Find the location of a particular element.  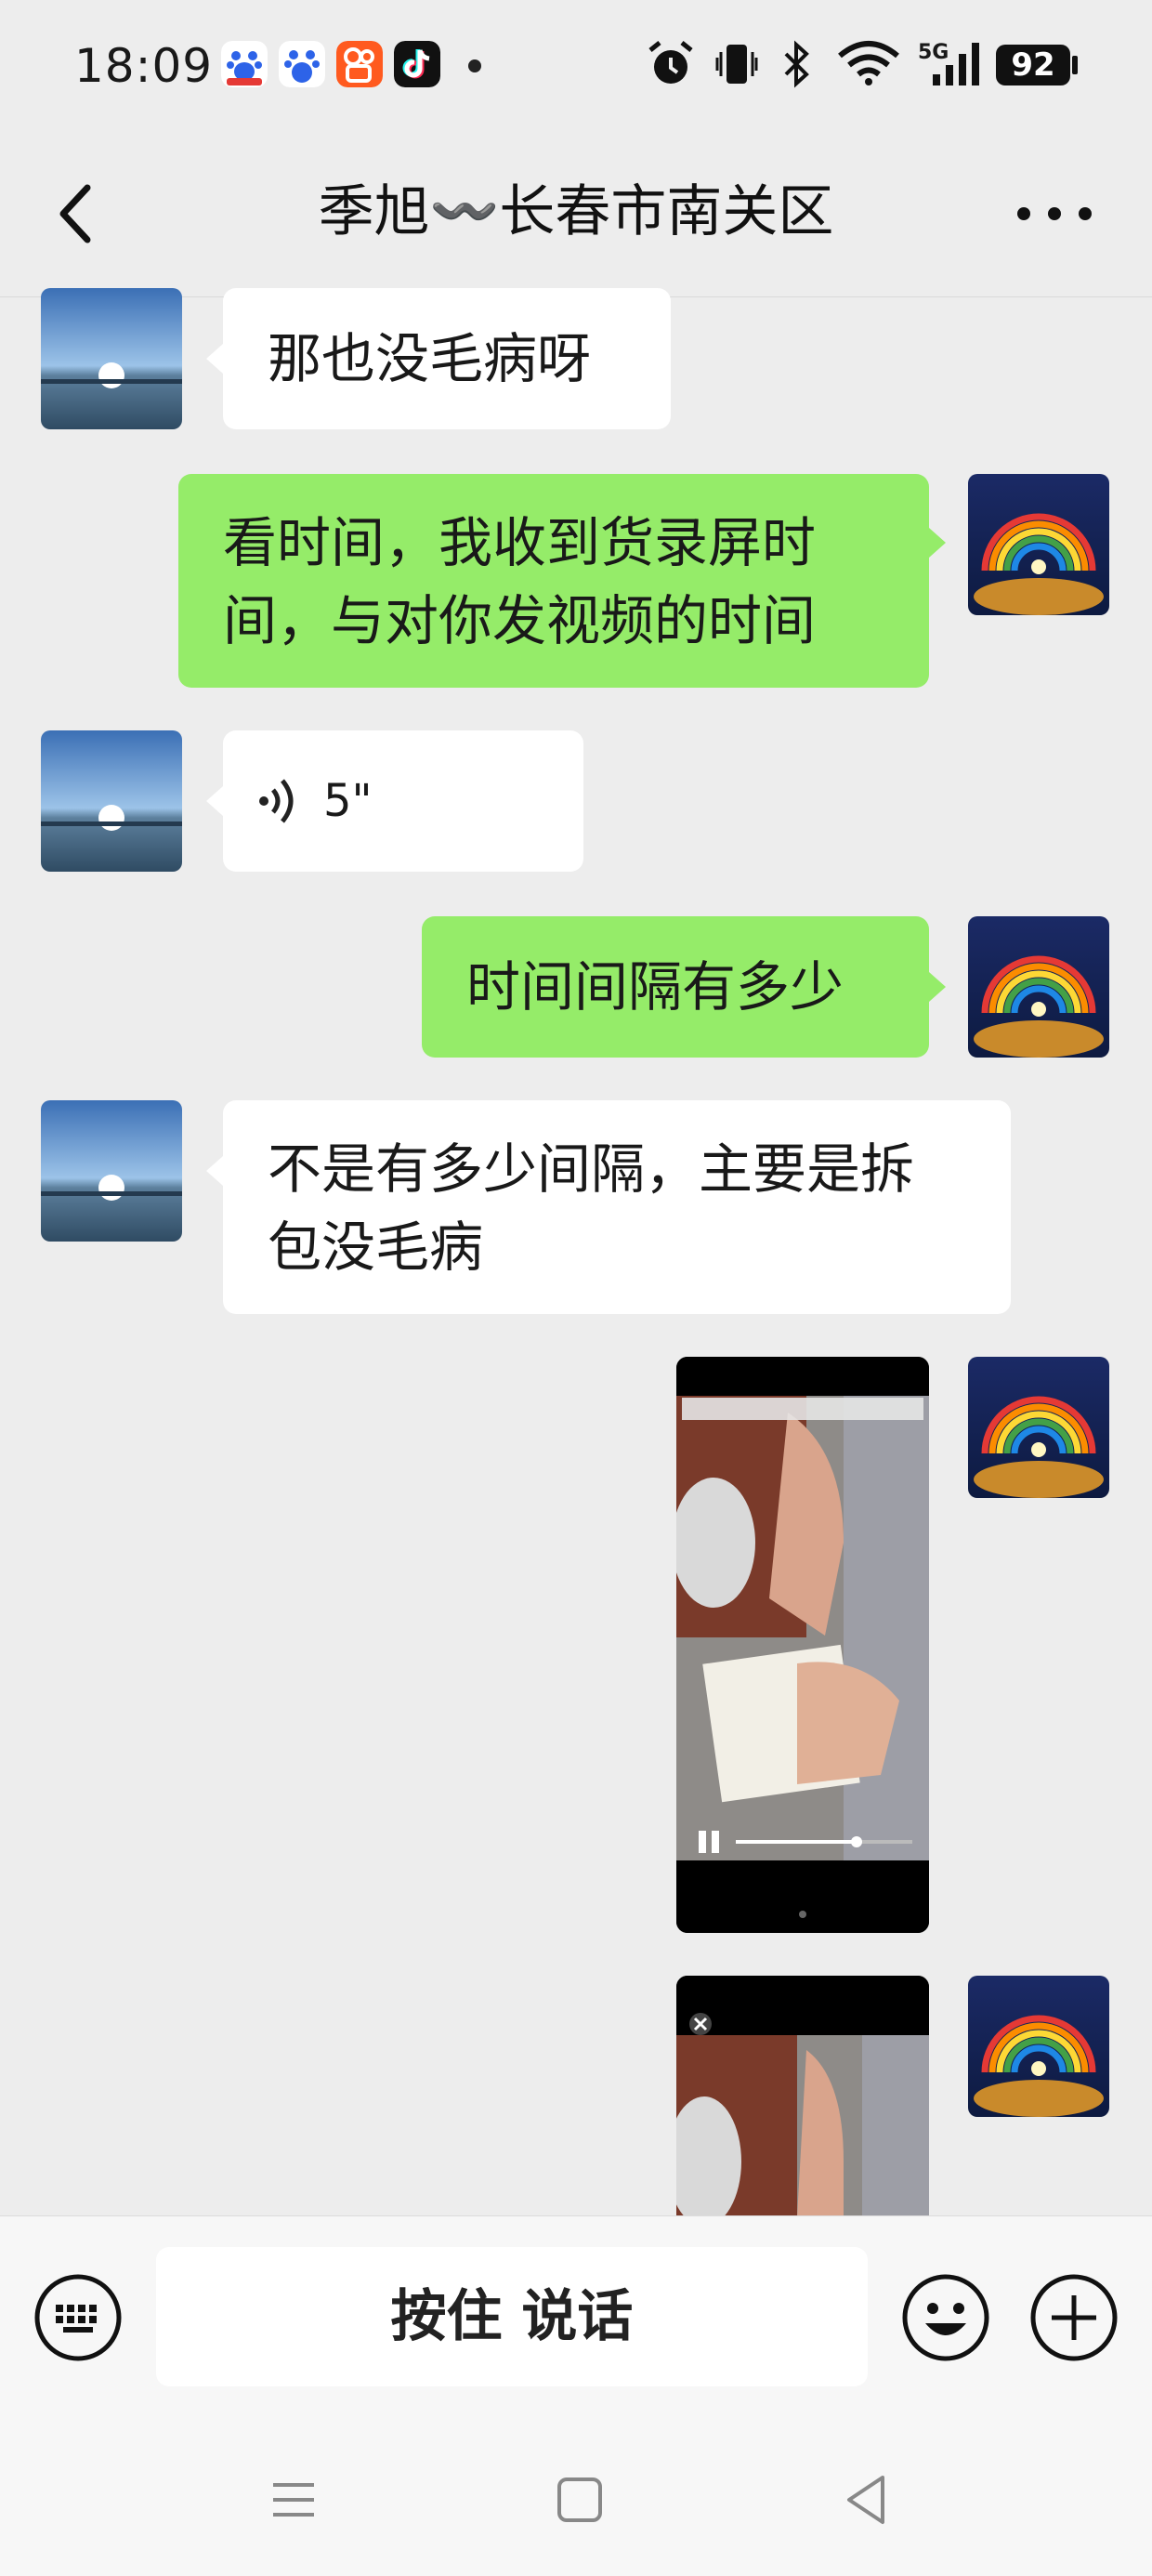

back-nav-icon is located at coordinates (865, 2500).